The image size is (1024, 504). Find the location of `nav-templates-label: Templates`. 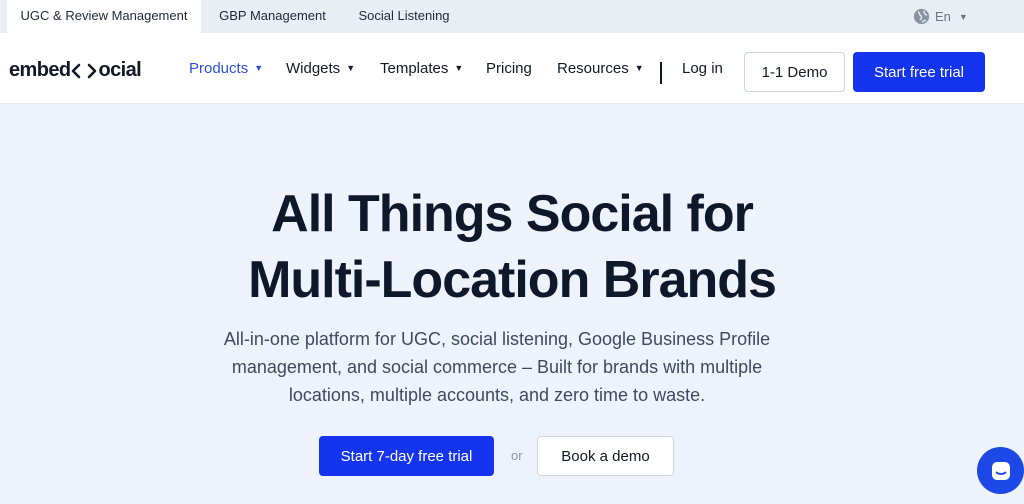

nav-templates-label: Templates is located at coordinates (414, 68).